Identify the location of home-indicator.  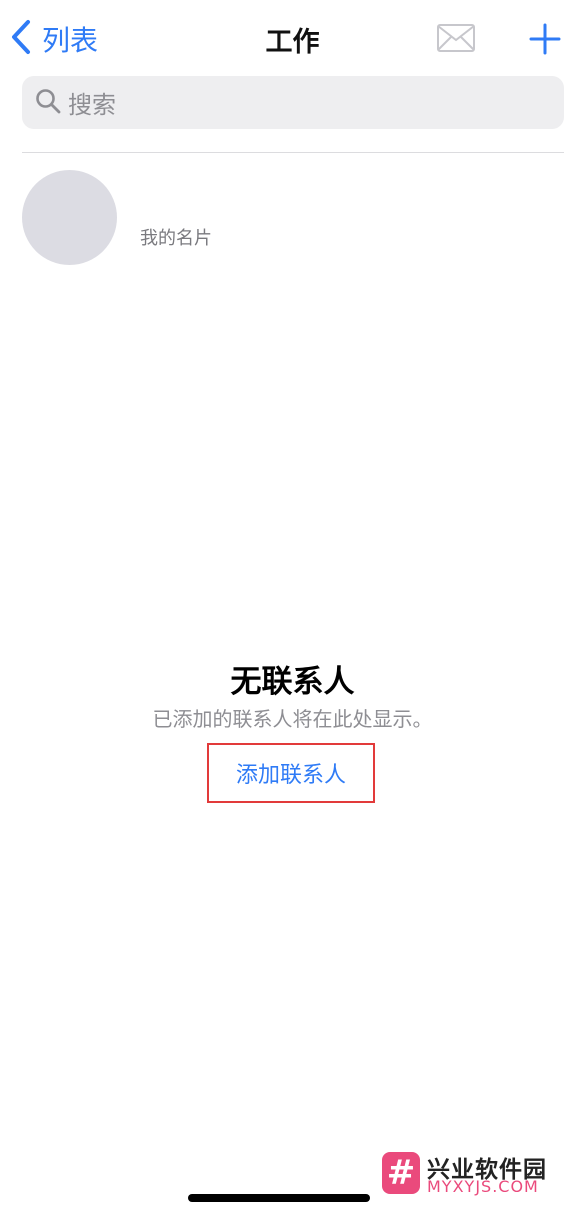
(279, 1198).